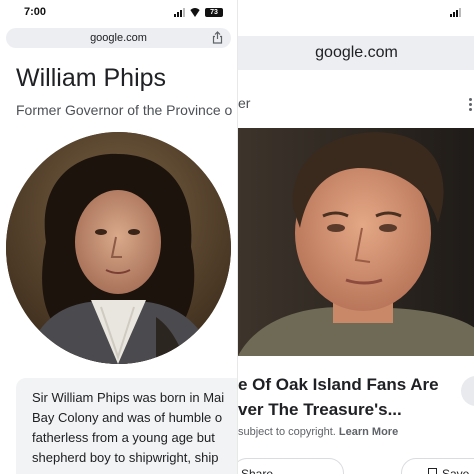 This screenshot has width=474, height=474. I want to click on share-label: Share, so click(257, 470).